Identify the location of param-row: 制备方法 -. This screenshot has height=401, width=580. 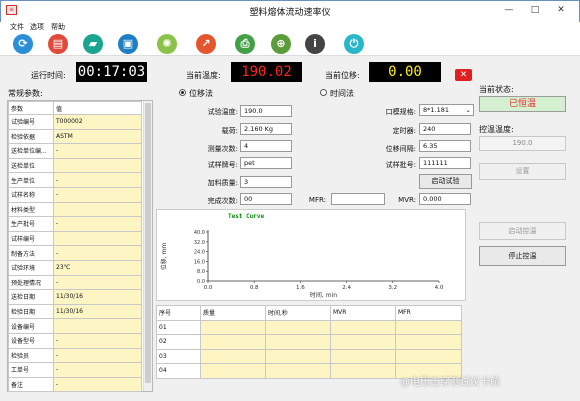
(75, 253).